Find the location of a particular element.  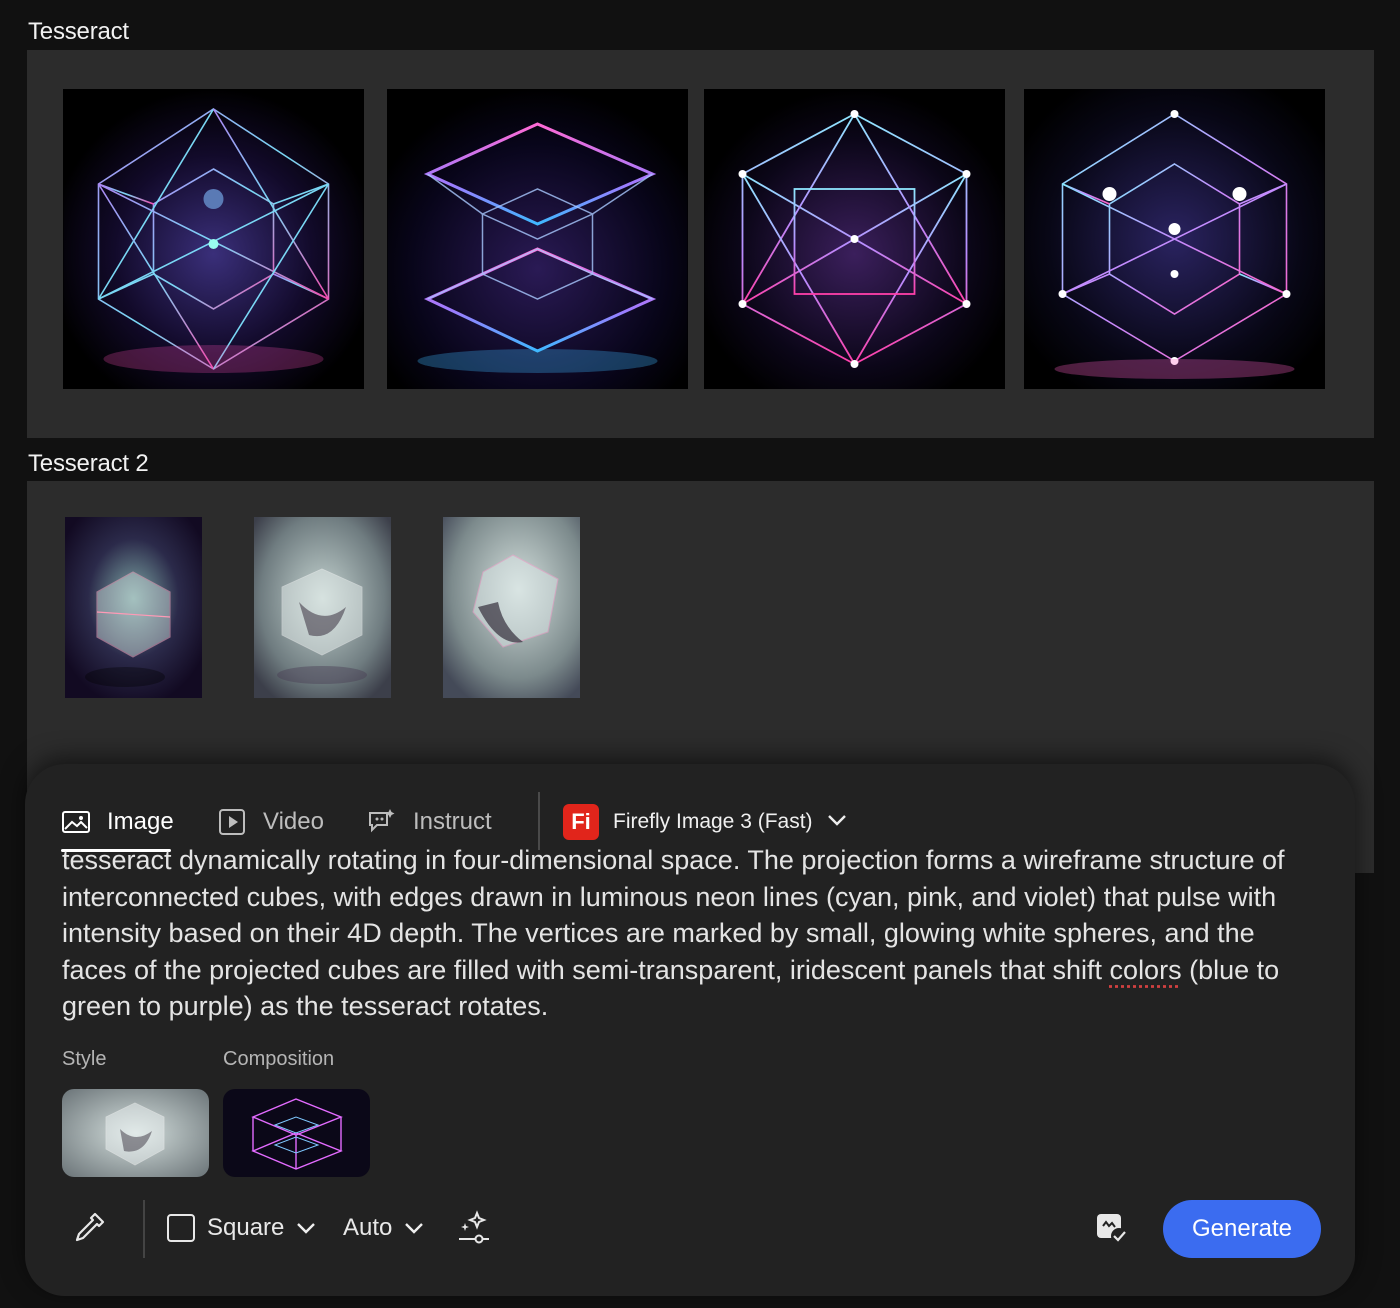

composition-reference-thumbnail is located at coordinates (296, 1133).